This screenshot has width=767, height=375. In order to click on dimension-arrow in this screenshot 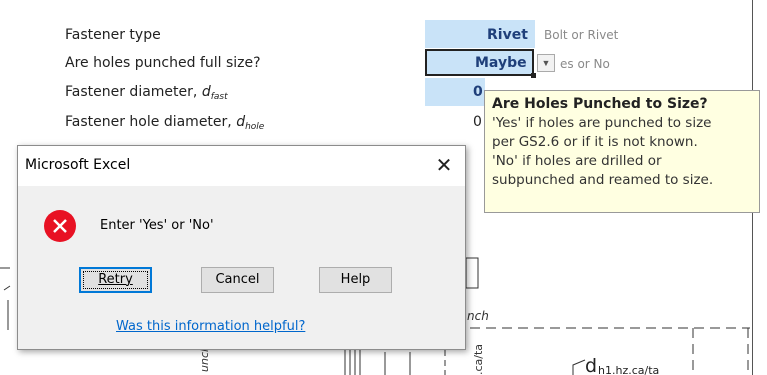, I will do `click(579, 367)`.